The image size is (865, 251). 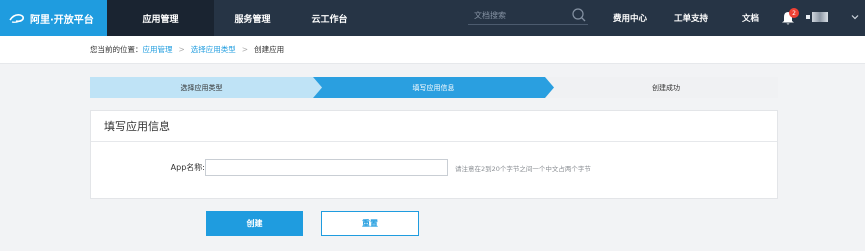 I want to click on step-label: 创建成功, so click(x=666, y=87).